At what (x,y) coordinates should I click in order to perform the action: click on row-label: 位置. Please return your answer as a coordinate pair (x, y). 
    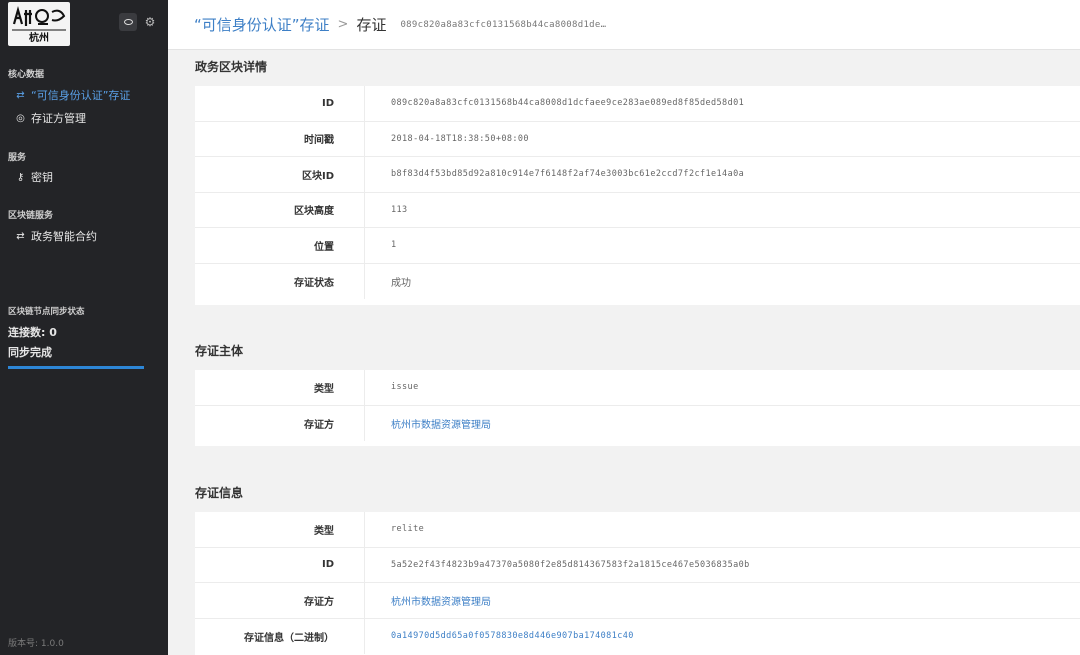
    Looking at the image, I should click on (324, 247).